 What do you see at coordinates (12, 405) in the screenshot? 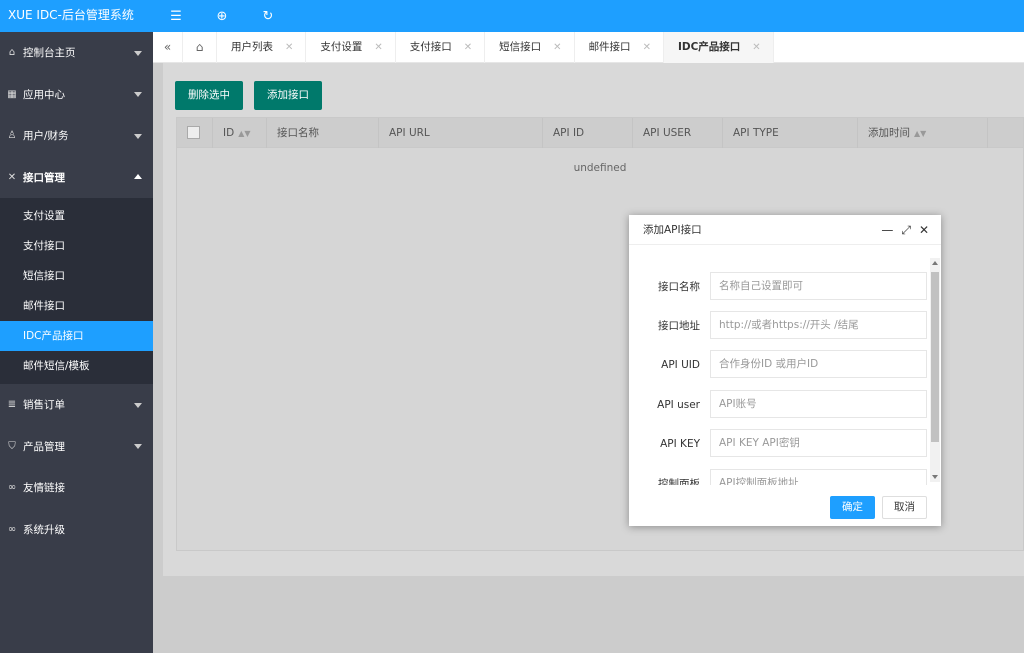
I see `list-icon: ≣` at bounding box center [12, 405].